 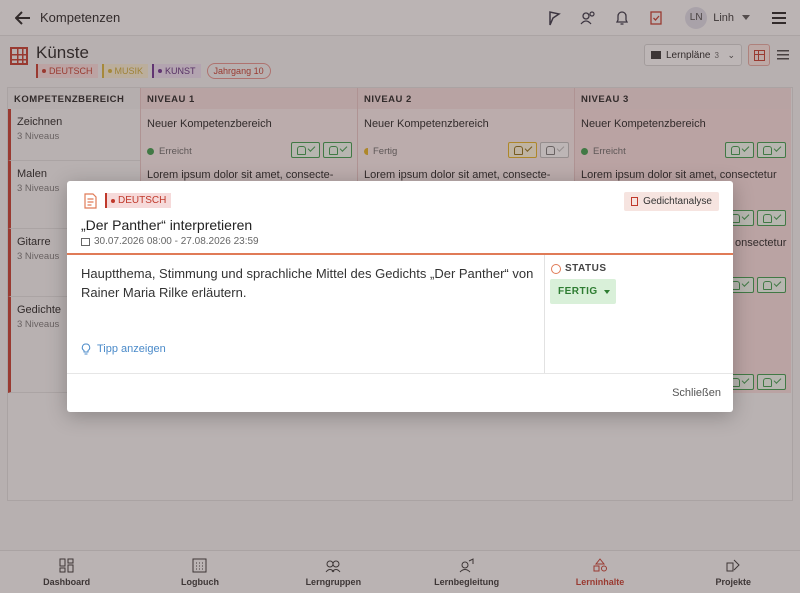 I want to click on show-tip-link: Tipp anzeigen, so click(x=123, y=349).